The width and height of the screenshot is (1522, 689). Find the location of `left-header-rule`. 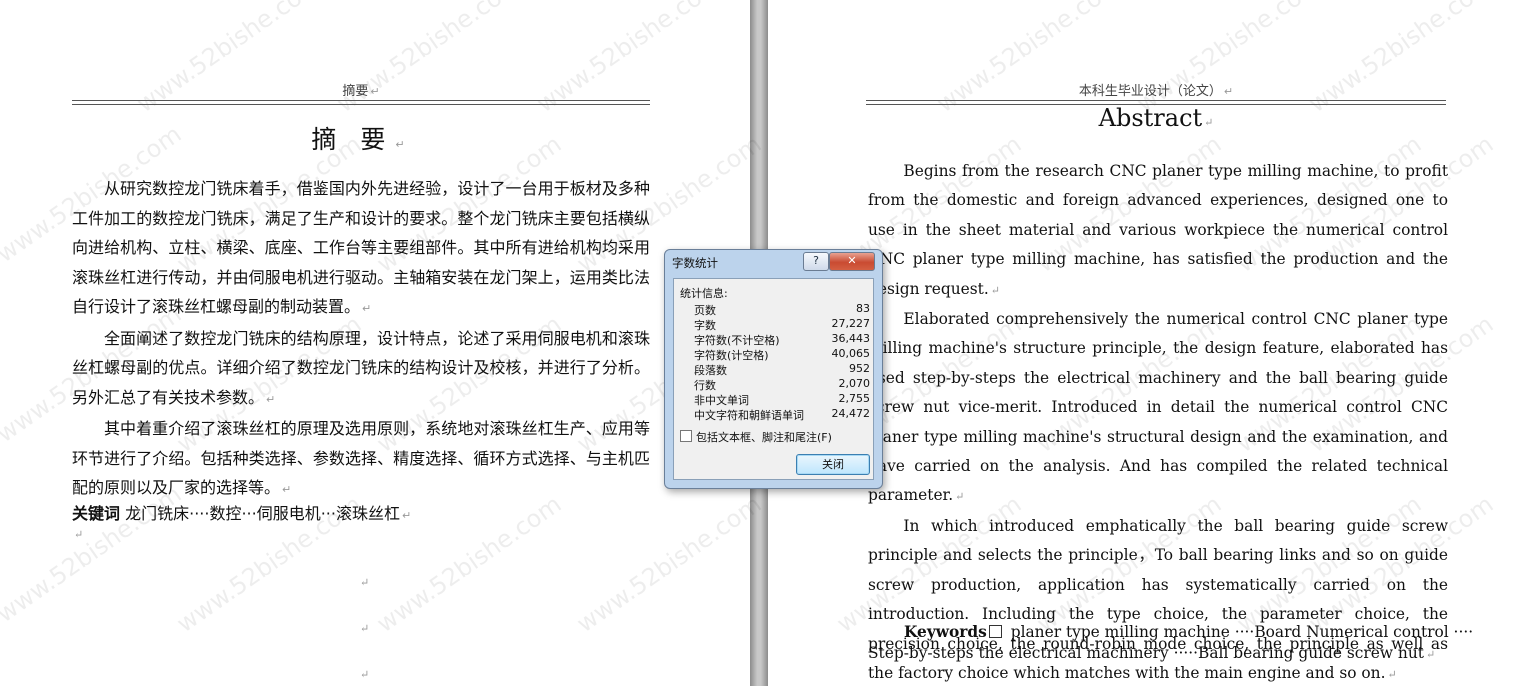

left-header-rule is located at coordinates (361, 102).